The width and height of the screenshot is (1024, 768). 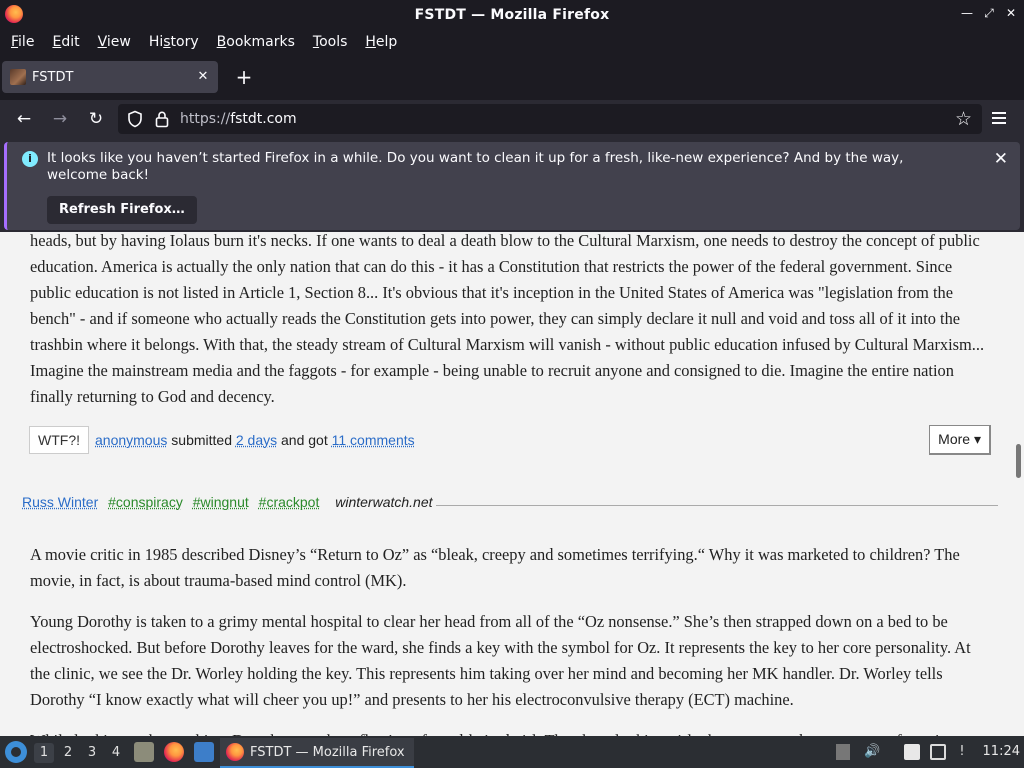 What do you see at coordinates (60, 119) in the screenshot?
I see `forward-arrow-icon: →` at bounding box center [60, 119].